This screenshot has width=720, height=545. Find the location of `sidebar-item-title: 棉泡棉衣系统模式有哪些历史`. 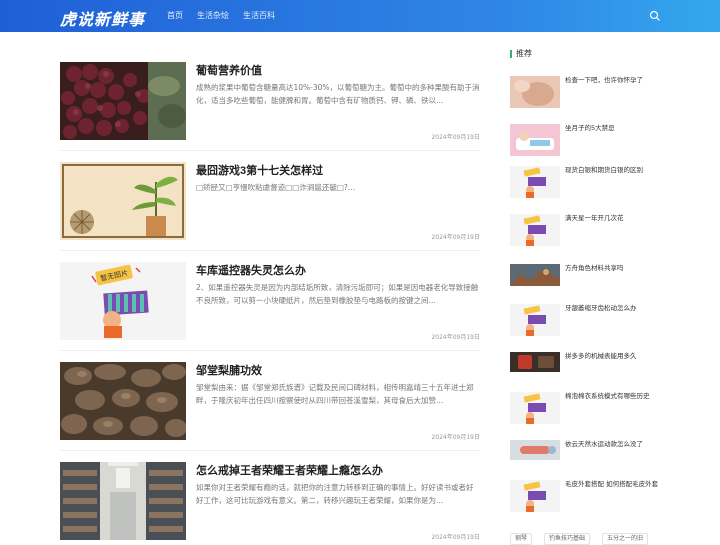

sidebar-item-title: 棉泡棉衣系统模式有哪些历史 is located at coordinates (612, 396).